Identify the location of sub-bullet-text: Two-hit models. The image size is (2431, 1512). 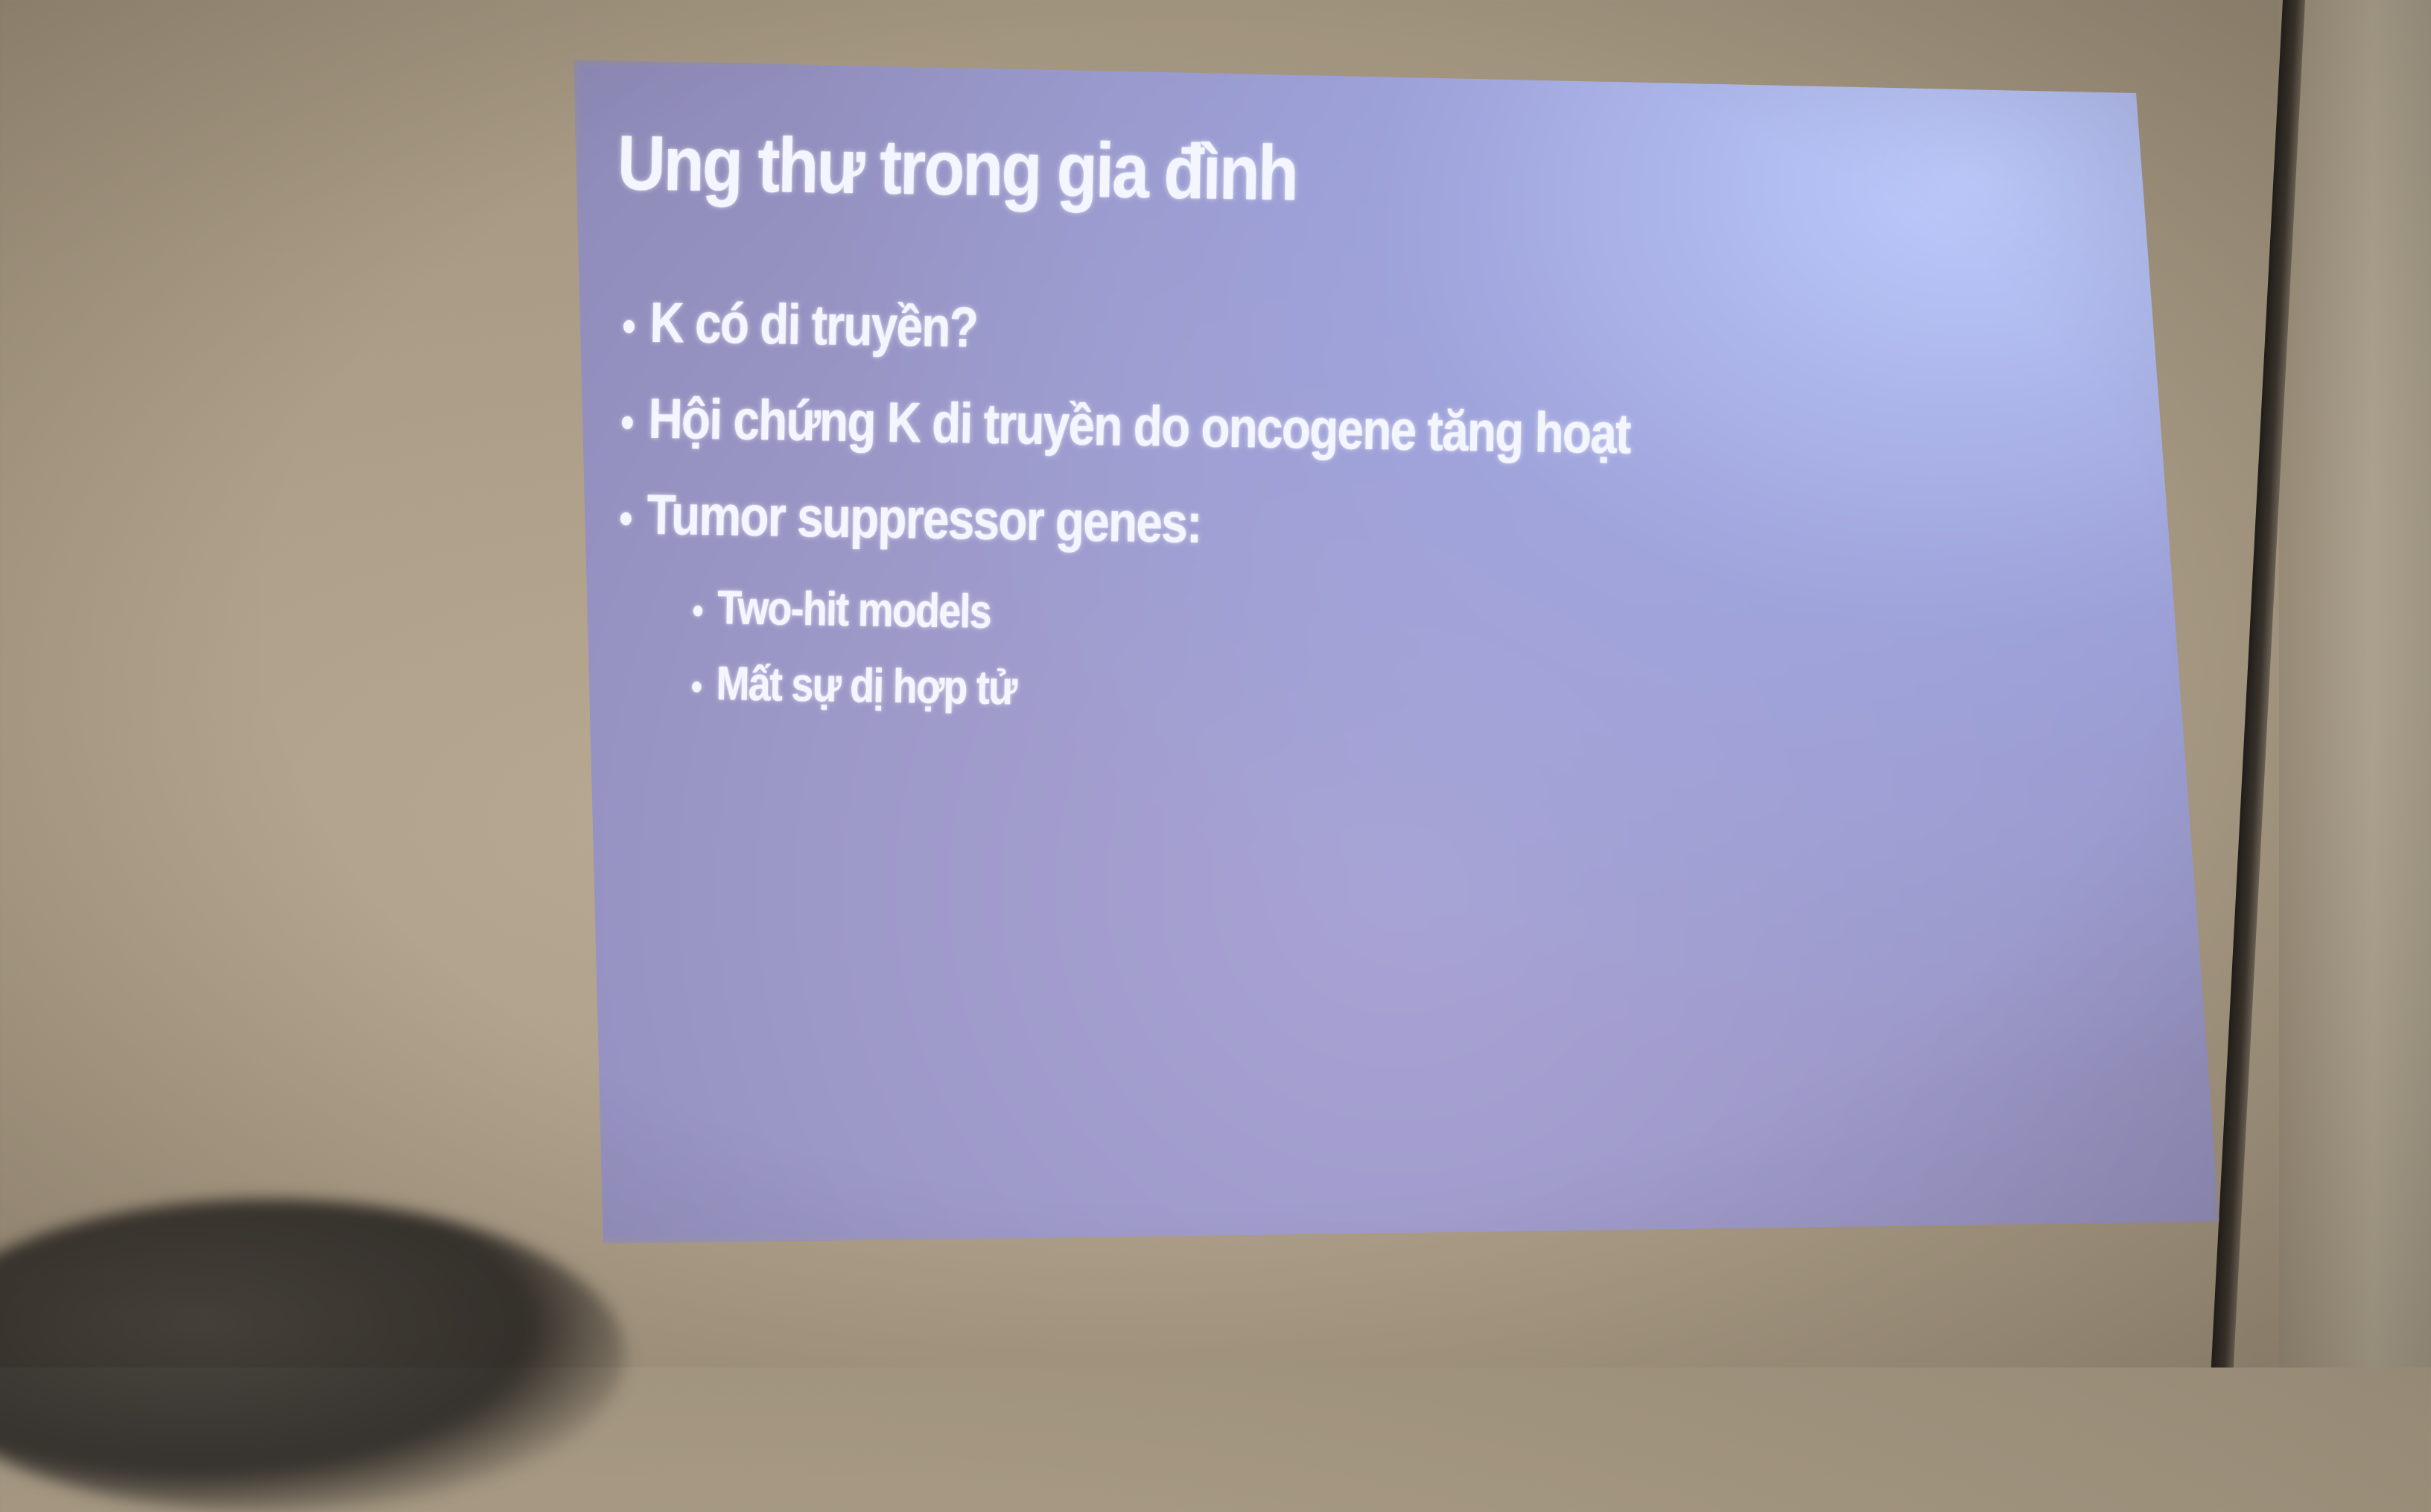
(853, 609).